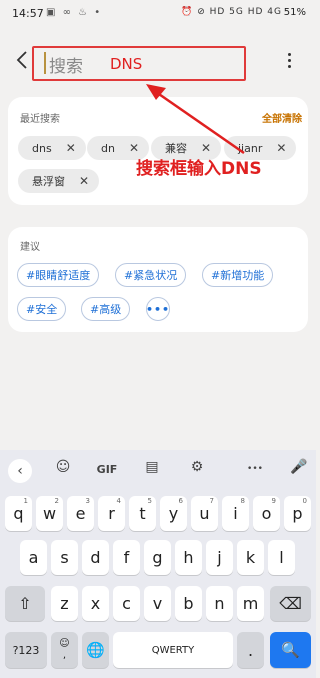 This screenshot has width=320, height=678. I want to click on emoji-comma-key: ☺ ,, so click(64, 650).